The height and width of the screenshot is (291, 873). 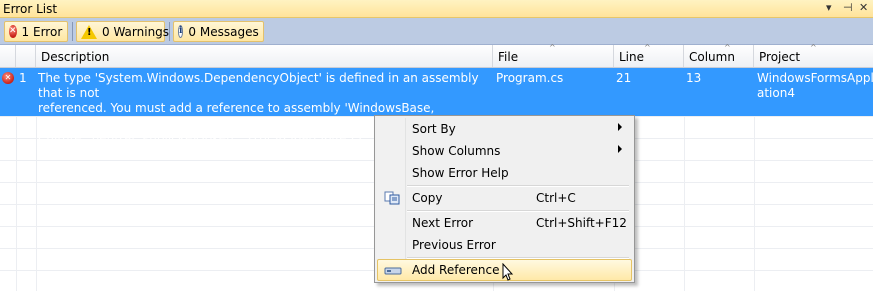 What do you see at coordinates (813, 55) in the screenshot?
I see `column-header-project: ^ Project` at bounding box center [813, 55].